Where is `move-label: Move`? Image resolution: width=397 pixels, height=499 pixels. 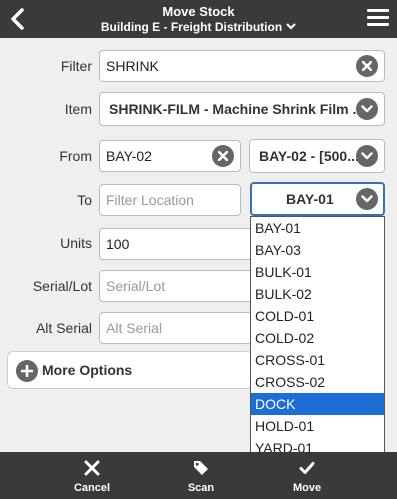 move-label: Move is located at coordinates (307, 488).